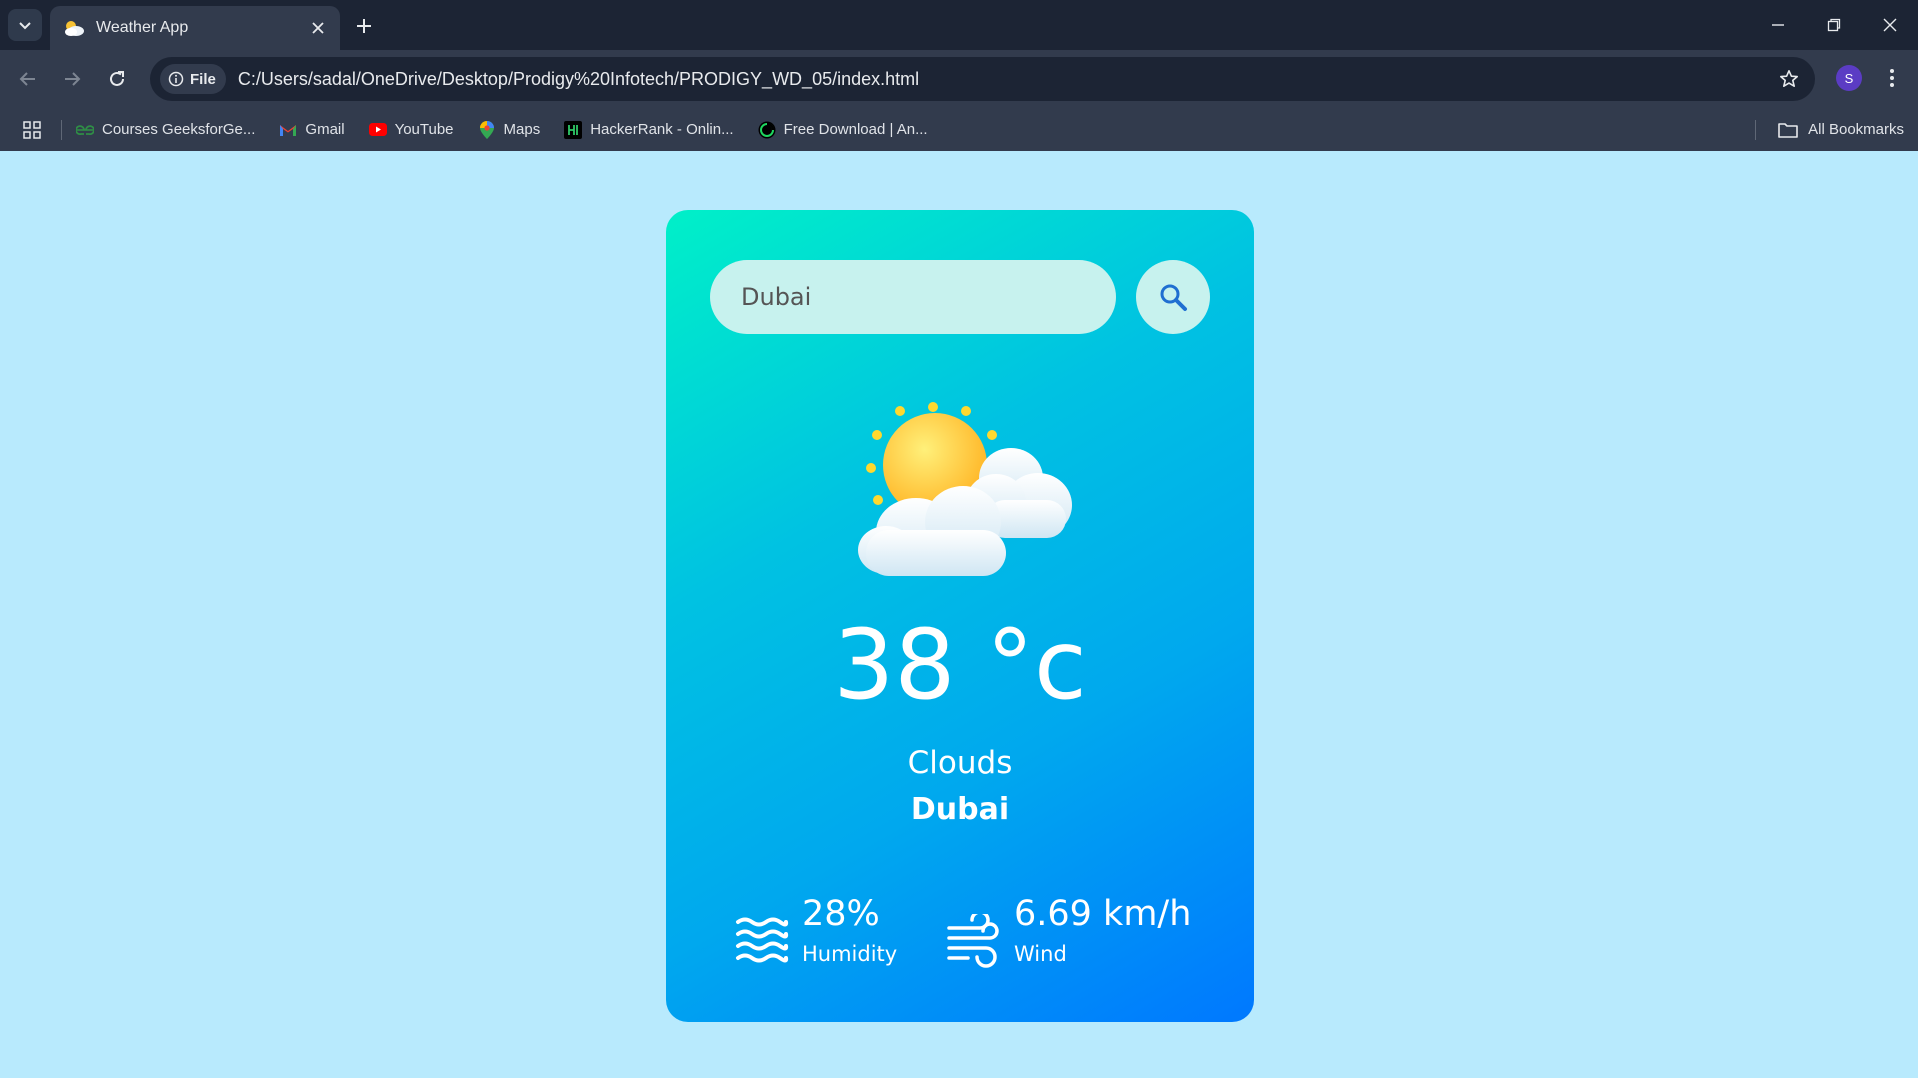 Image resolution: width=1918 pixels, height=1078 pixels. I want to click on youtube-icon, so click(377, 130).